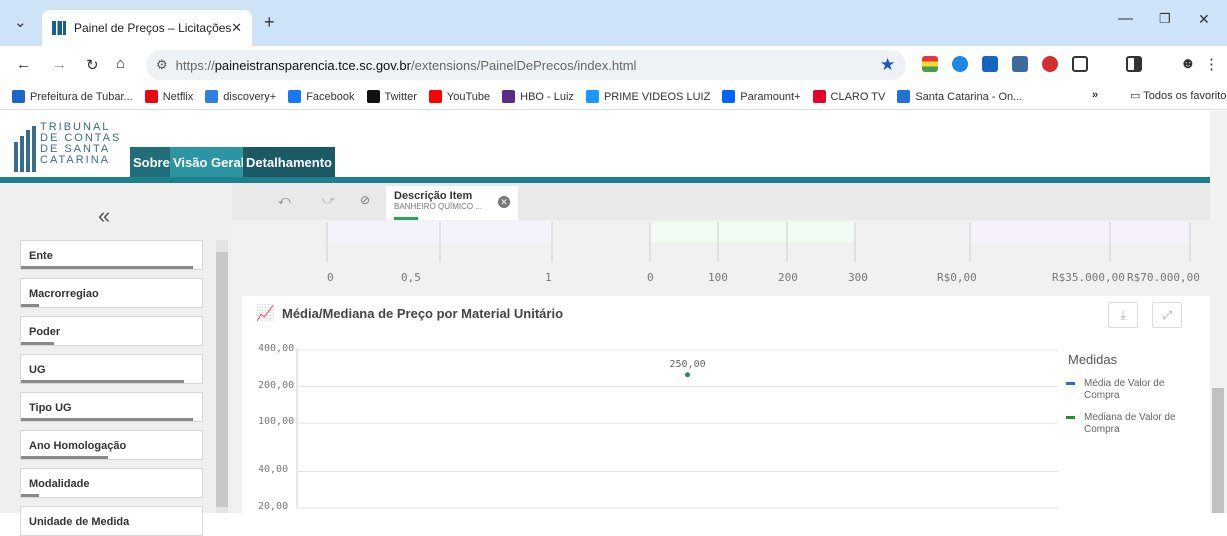  What do you see at coordinates (240, 96) in the screenshot?
I see `bookmark-item: discovery+` at bounding box center [240, 96].